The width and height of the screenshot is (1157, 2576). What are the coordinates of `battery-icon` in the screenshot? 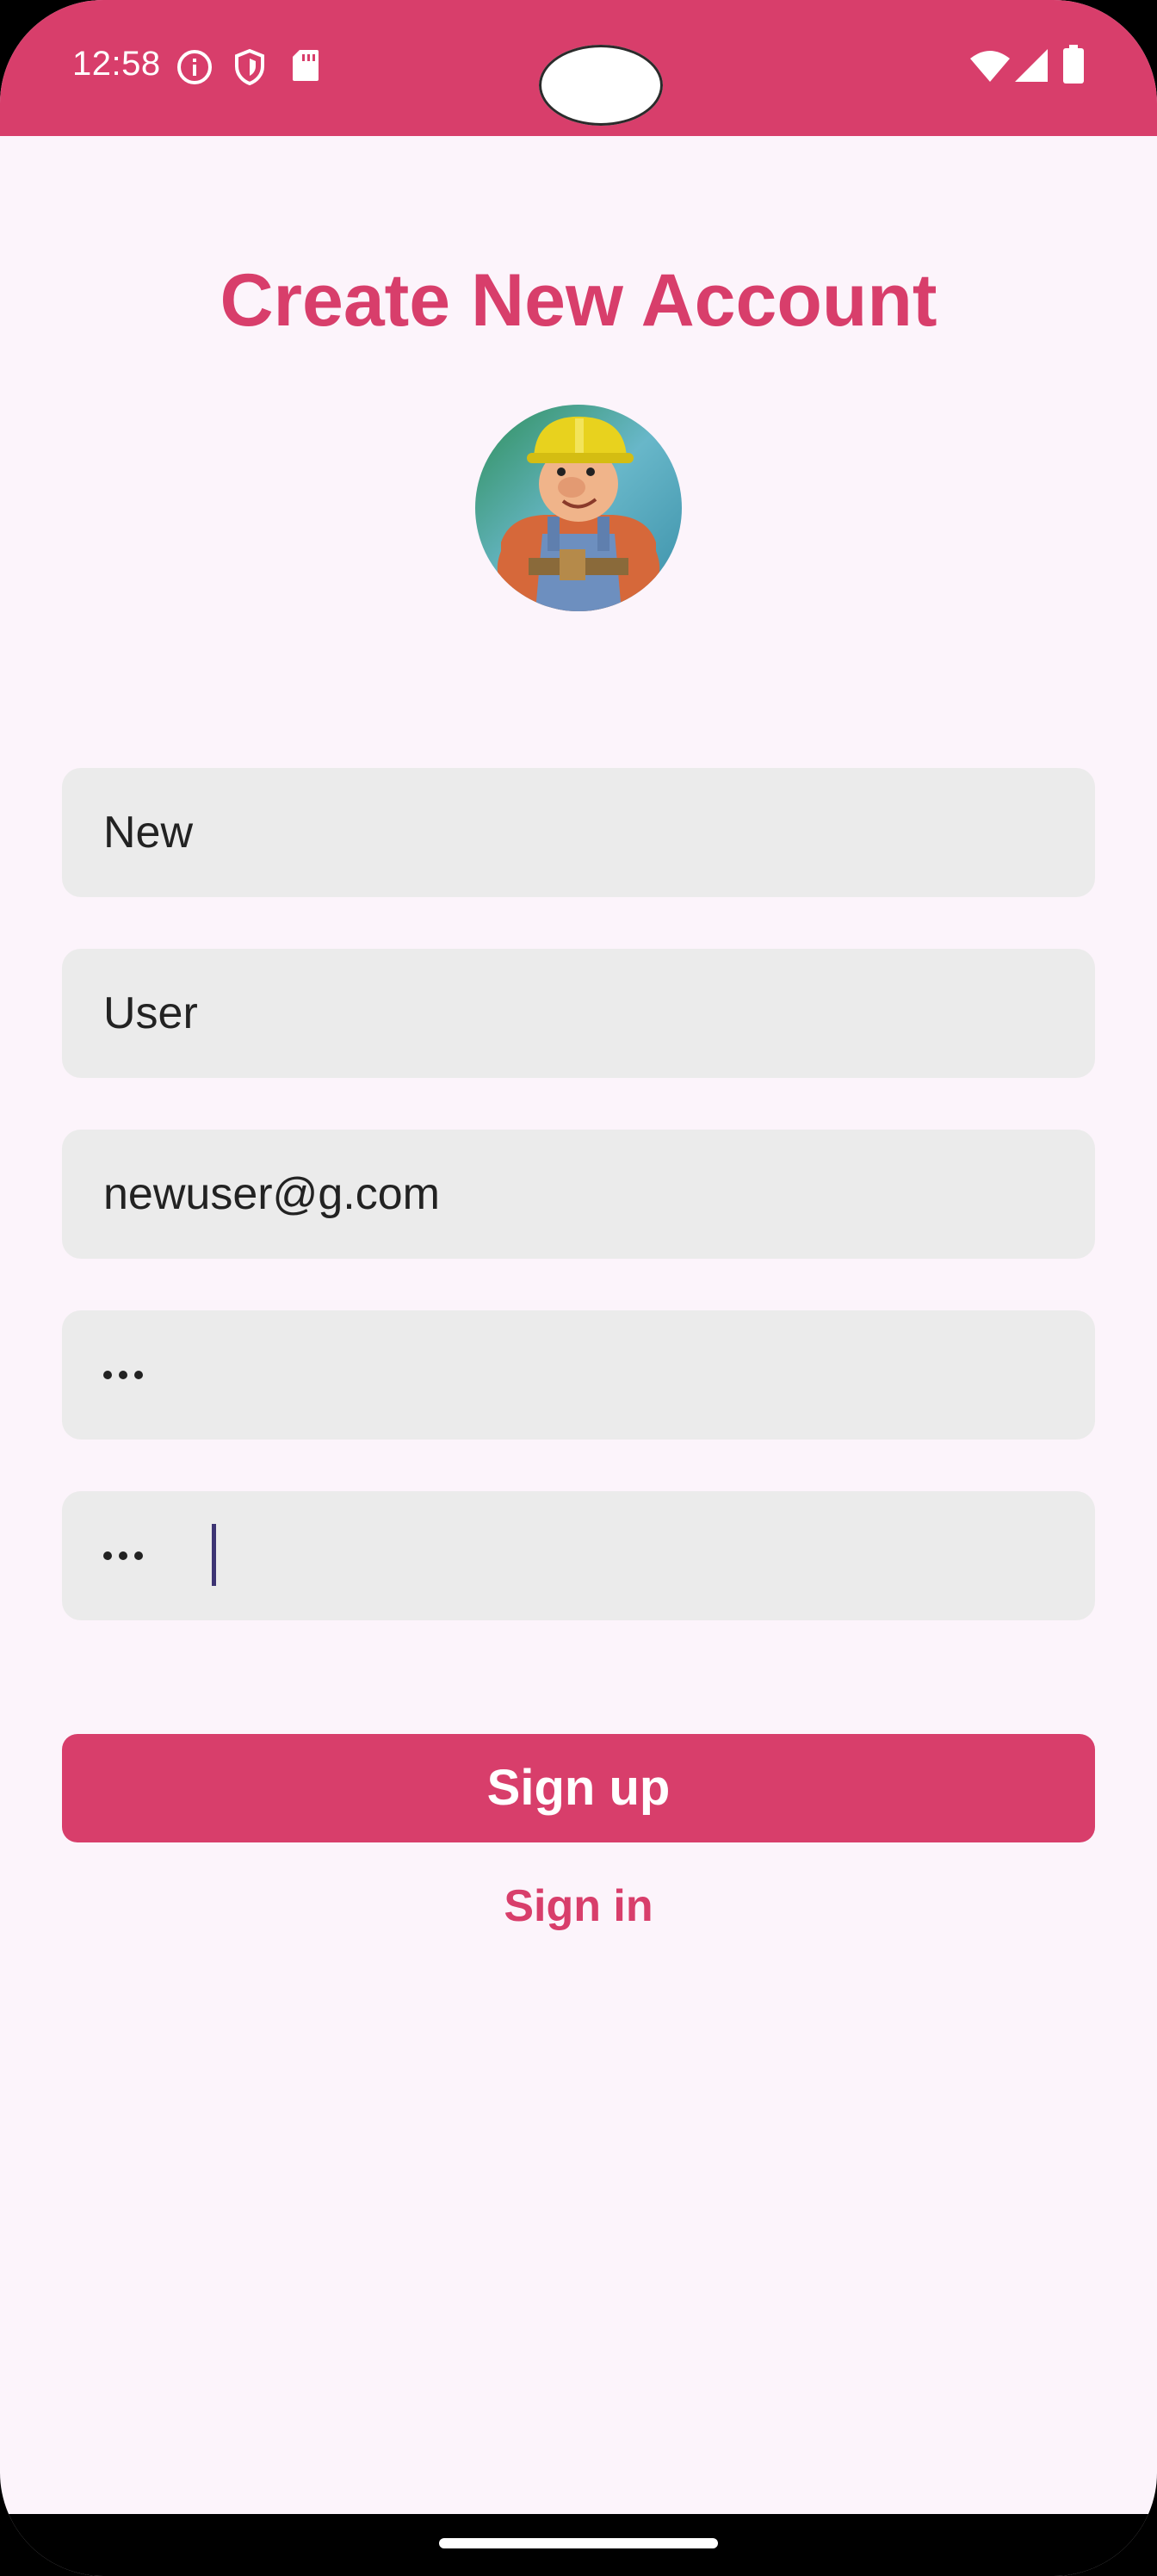 It's located at (1074, 64).